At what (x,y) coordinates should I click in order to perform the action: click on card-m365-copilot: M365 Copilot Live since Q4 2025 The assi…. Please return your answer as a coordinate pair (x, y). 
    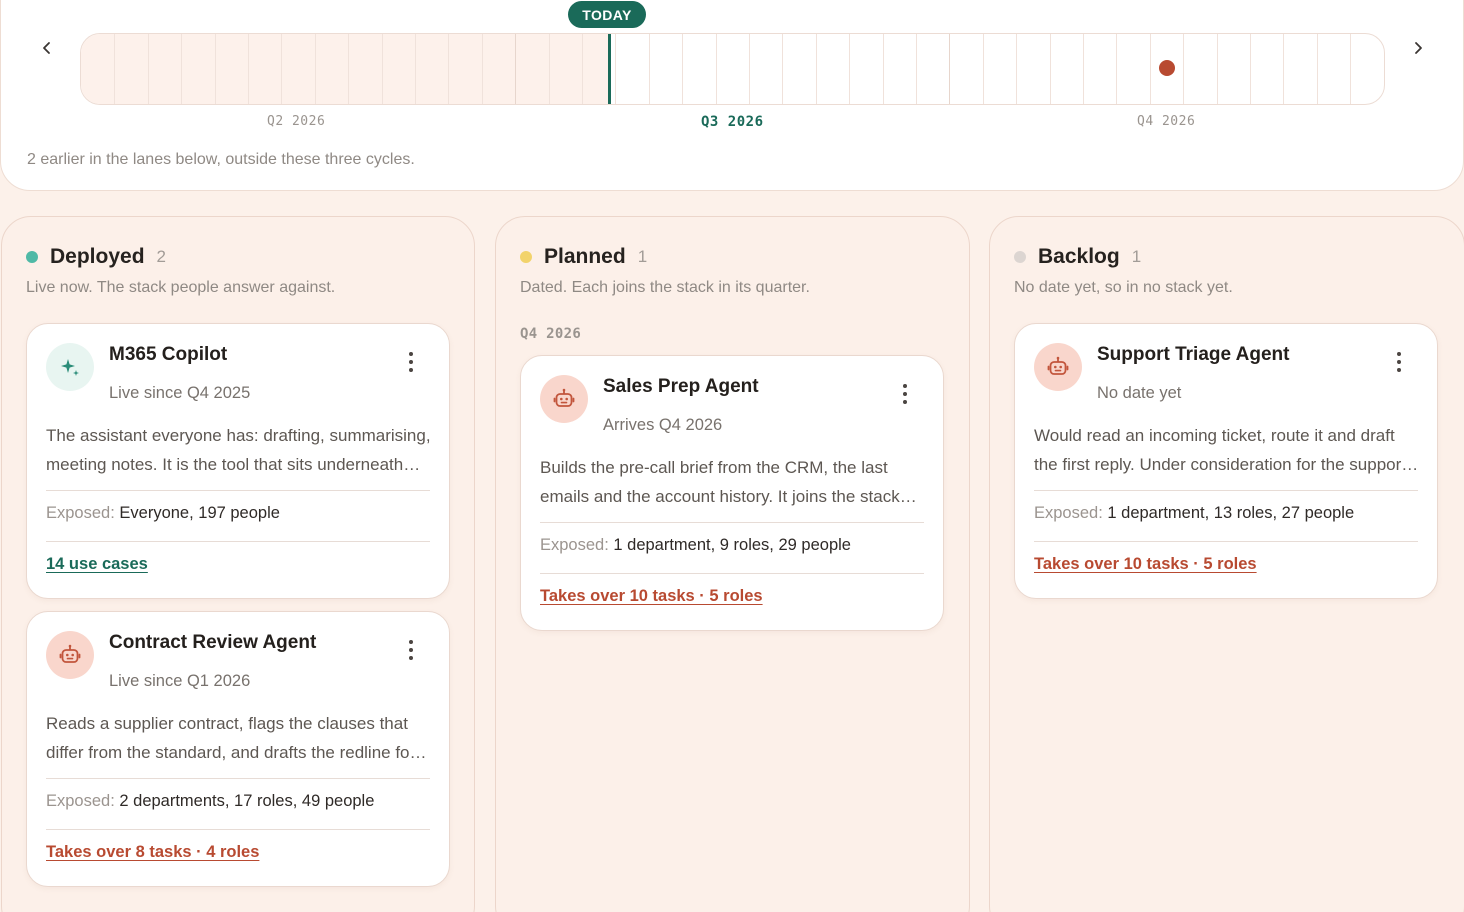
    Looking at the image, I should click on (238, 461).